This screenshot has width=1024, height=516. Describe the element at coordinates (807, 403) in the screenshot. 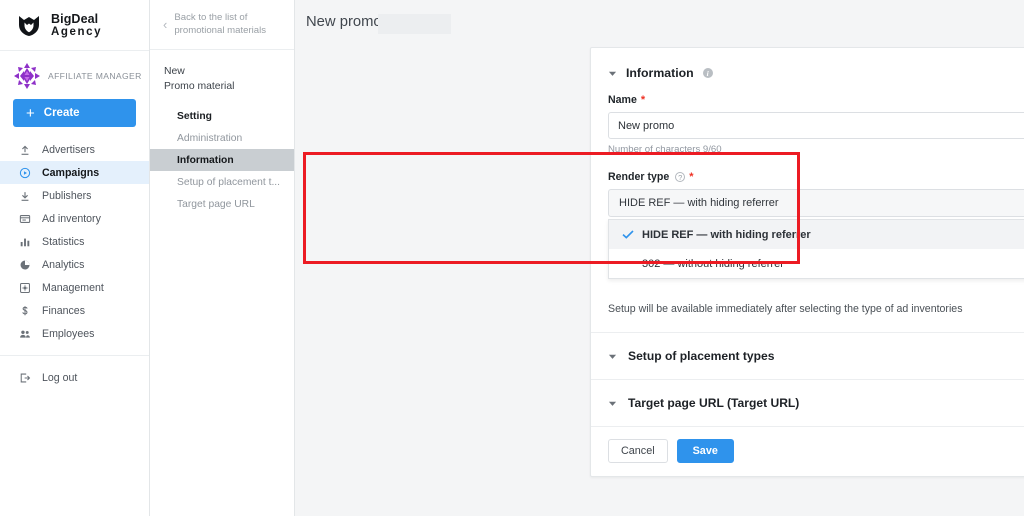

I see `section-target-page-url: Target page URL (Target URL)` at that location.